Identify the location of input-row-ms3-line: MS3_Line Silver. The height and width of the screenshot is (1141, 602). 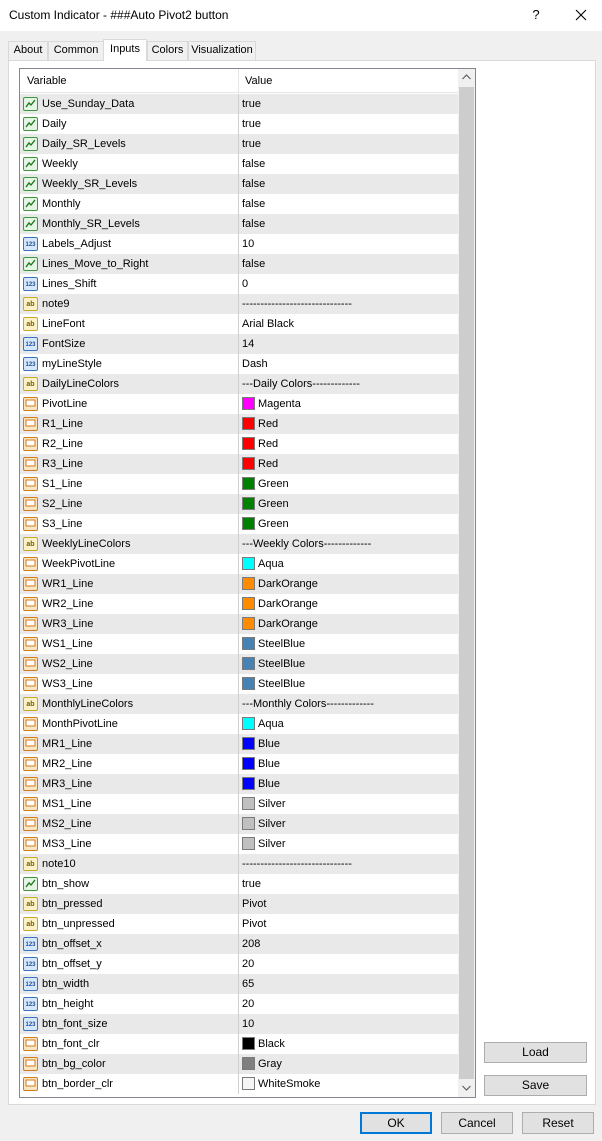
(239, 844).